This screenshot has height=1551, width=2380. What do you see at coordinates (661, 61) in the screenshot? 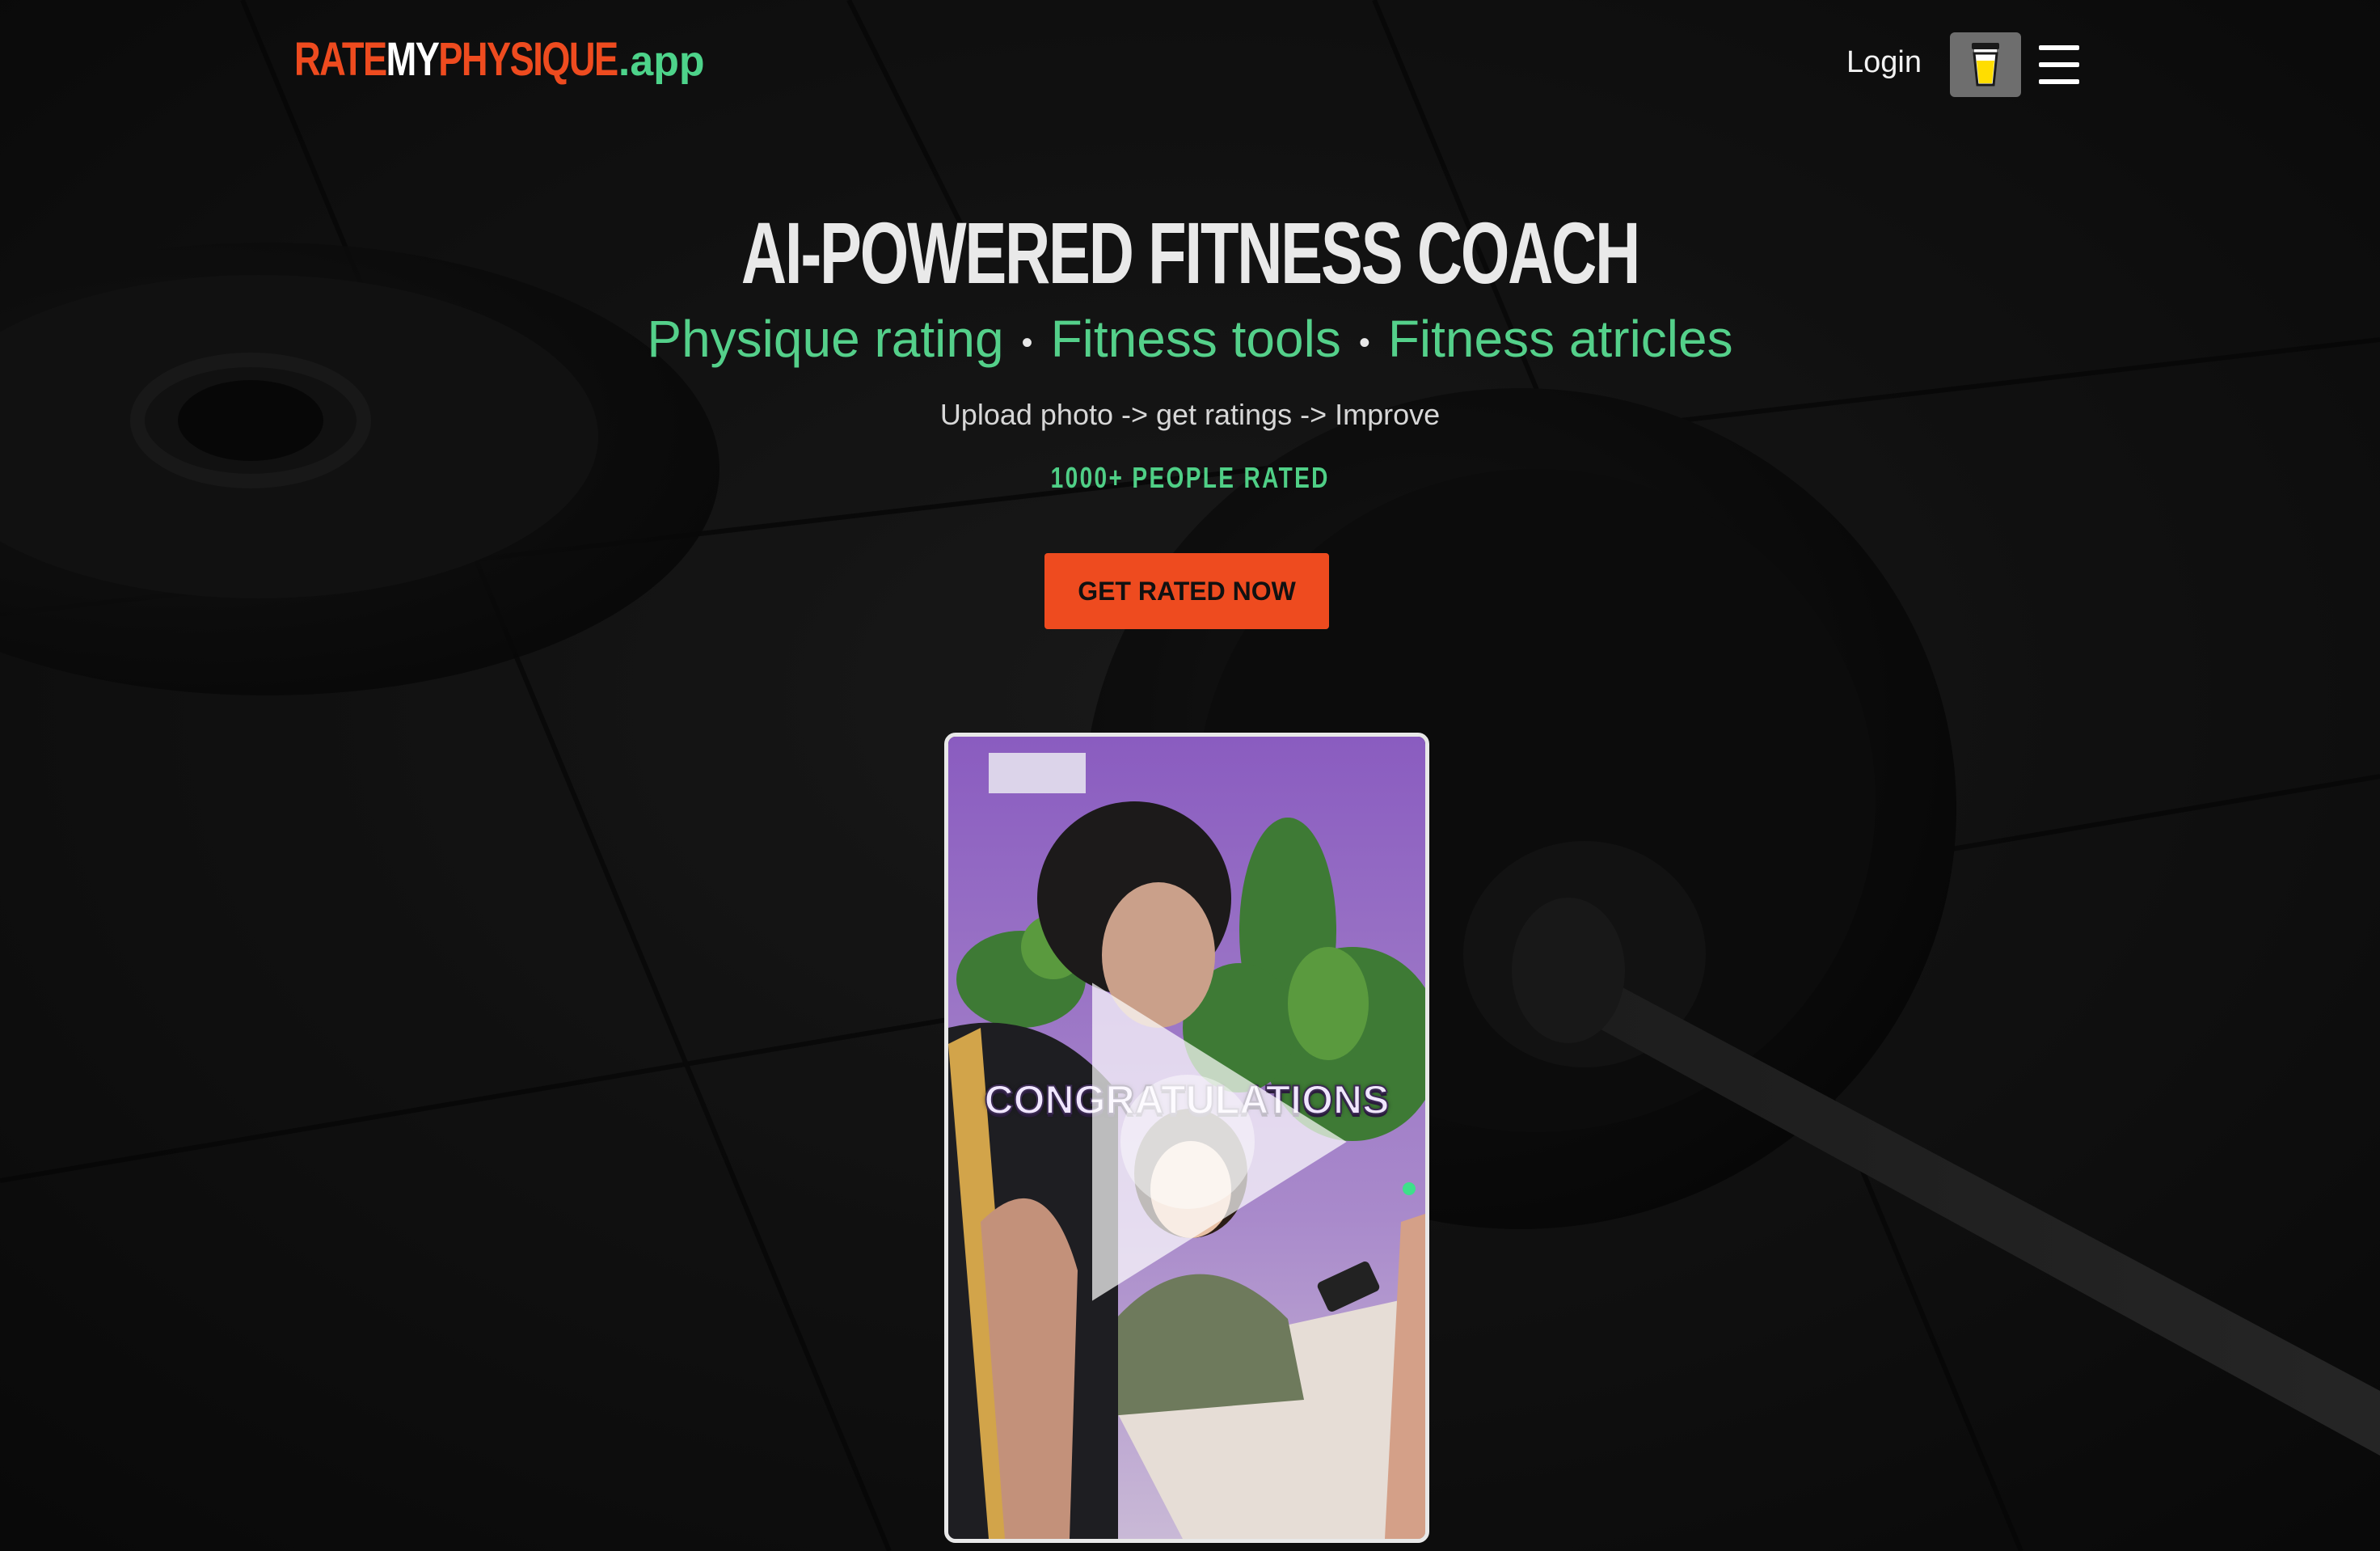
I see `logo-app: .app` at bounding box center [661, 61].